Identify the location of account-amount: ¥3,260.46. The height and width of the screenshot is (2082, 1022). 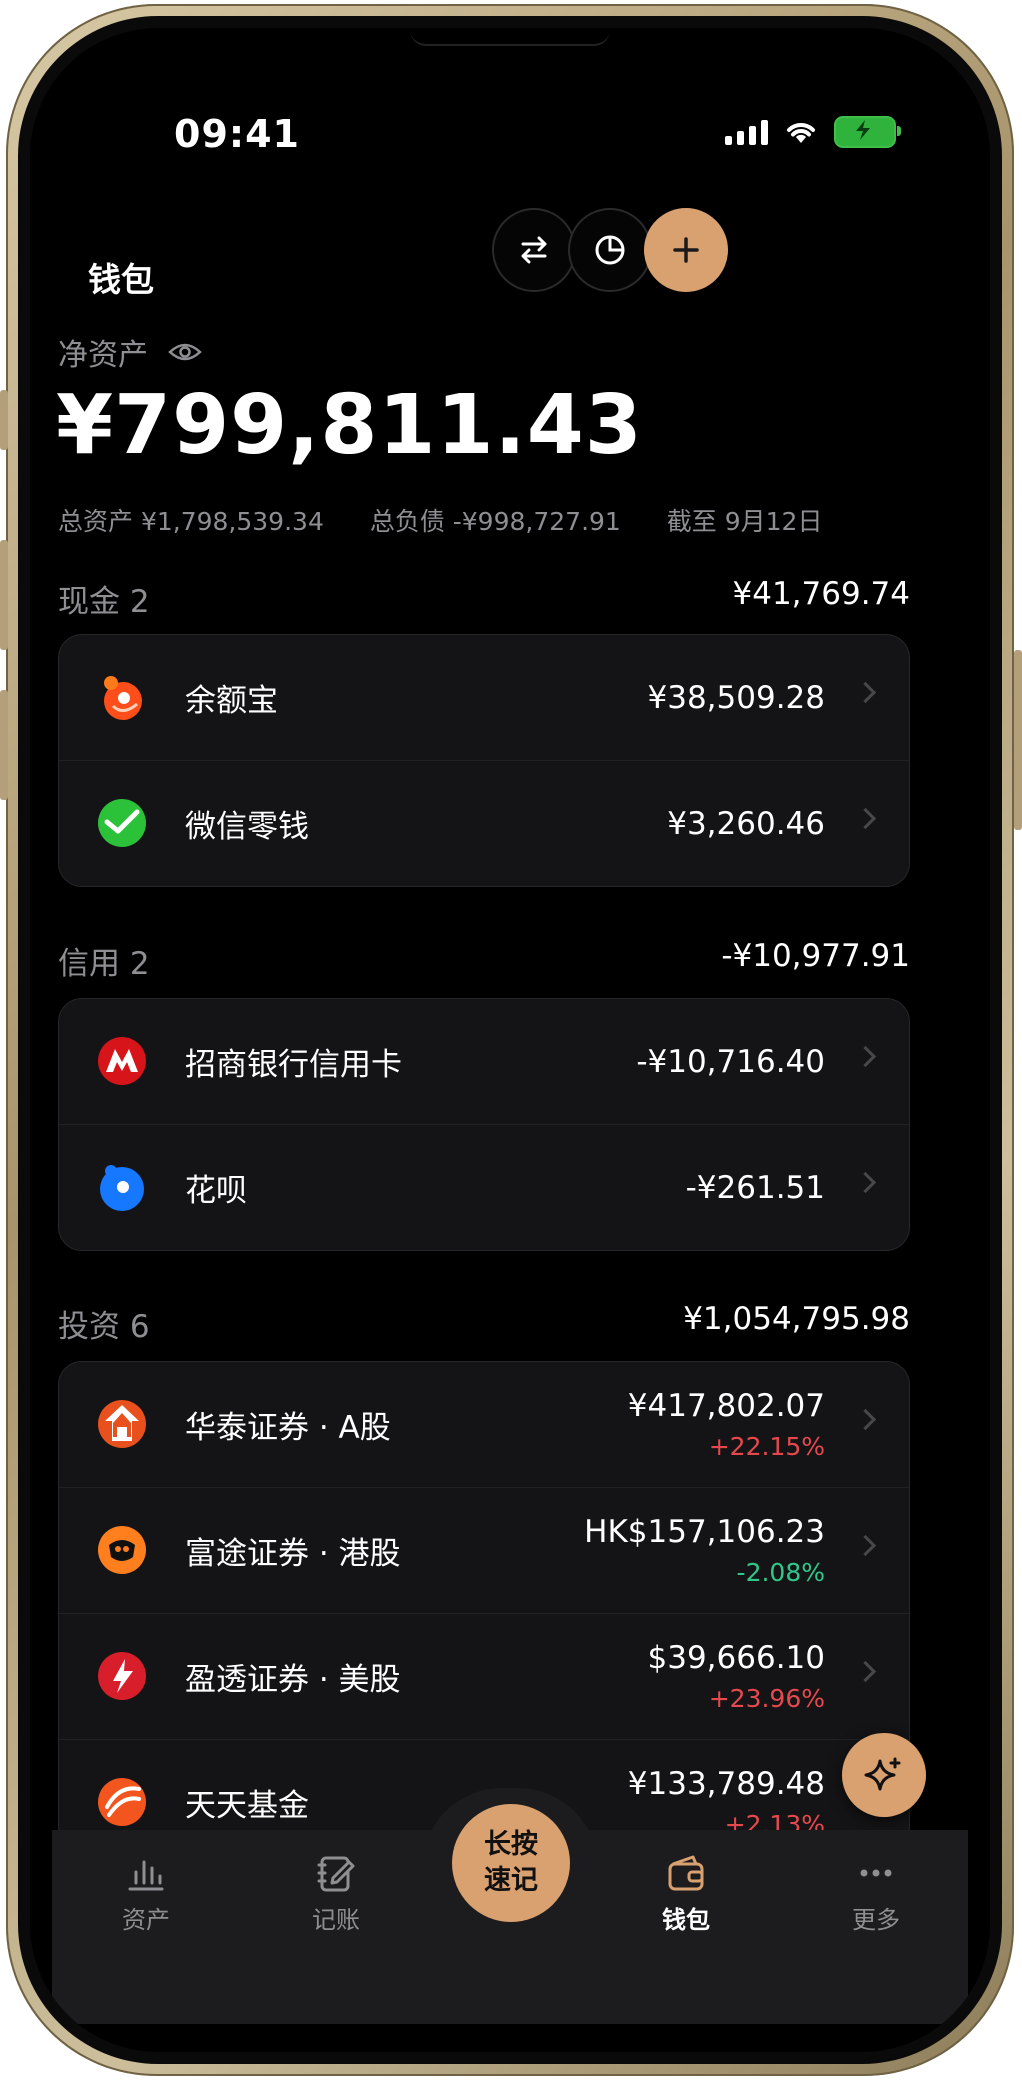
(746, 823).